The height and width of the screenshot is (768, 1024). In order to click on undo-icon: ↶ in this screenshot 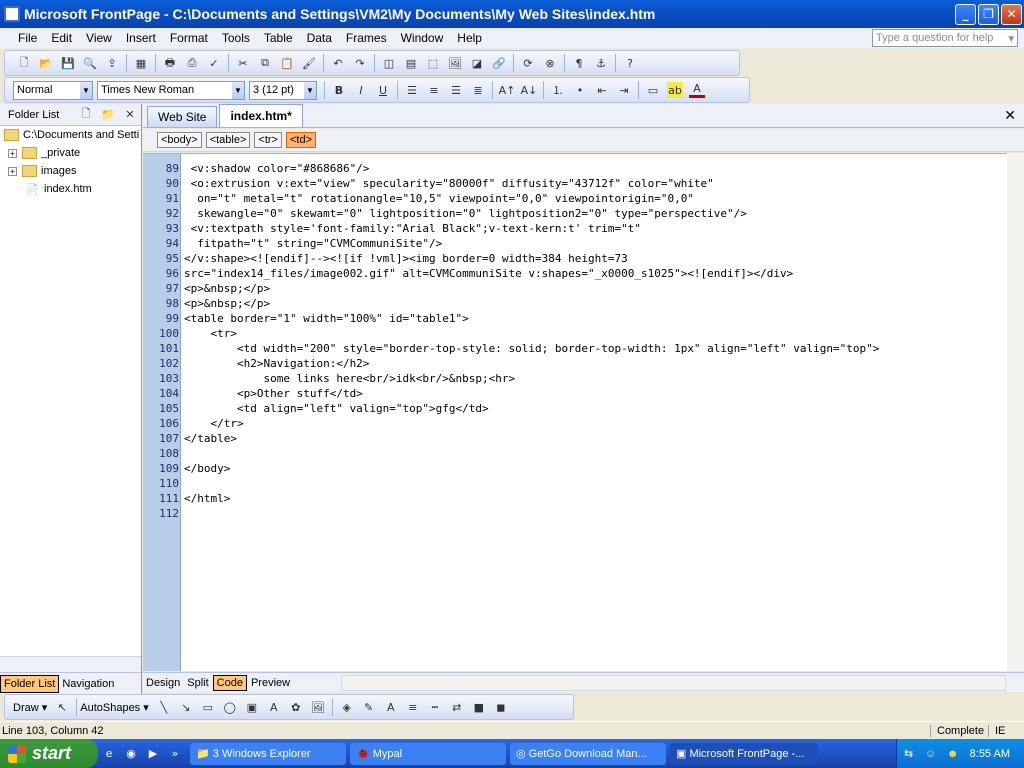, I will do `click(338, 63)`.